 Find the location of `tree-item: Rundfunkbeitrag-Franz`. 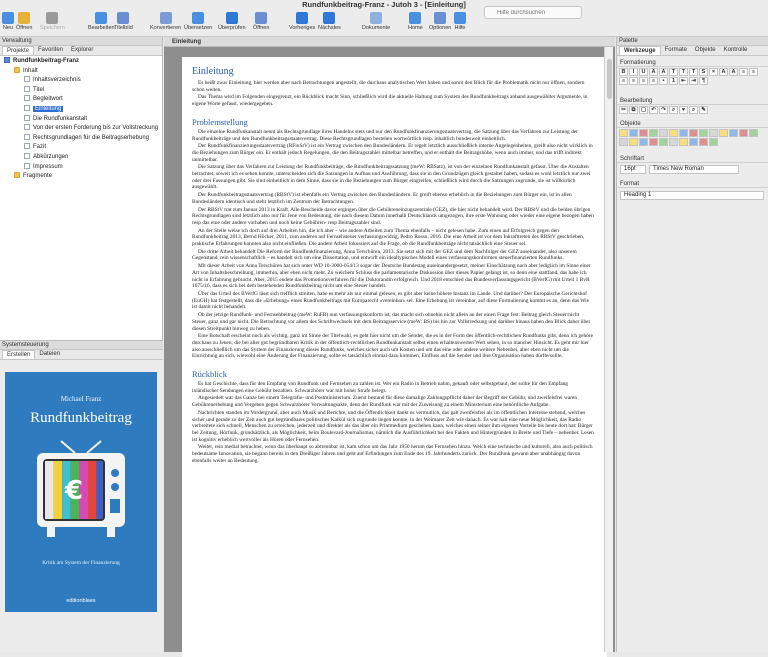

tree-item: Rundfunkbeitrag-Franz is located at coordinates (41, 61).